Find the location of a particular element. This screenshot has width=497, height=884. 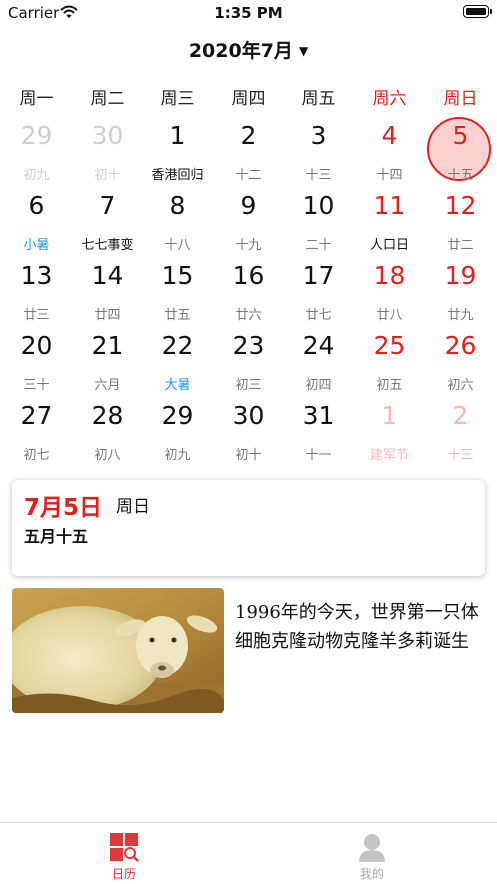

calendar-search-icon is located at coordinates (124, 847).